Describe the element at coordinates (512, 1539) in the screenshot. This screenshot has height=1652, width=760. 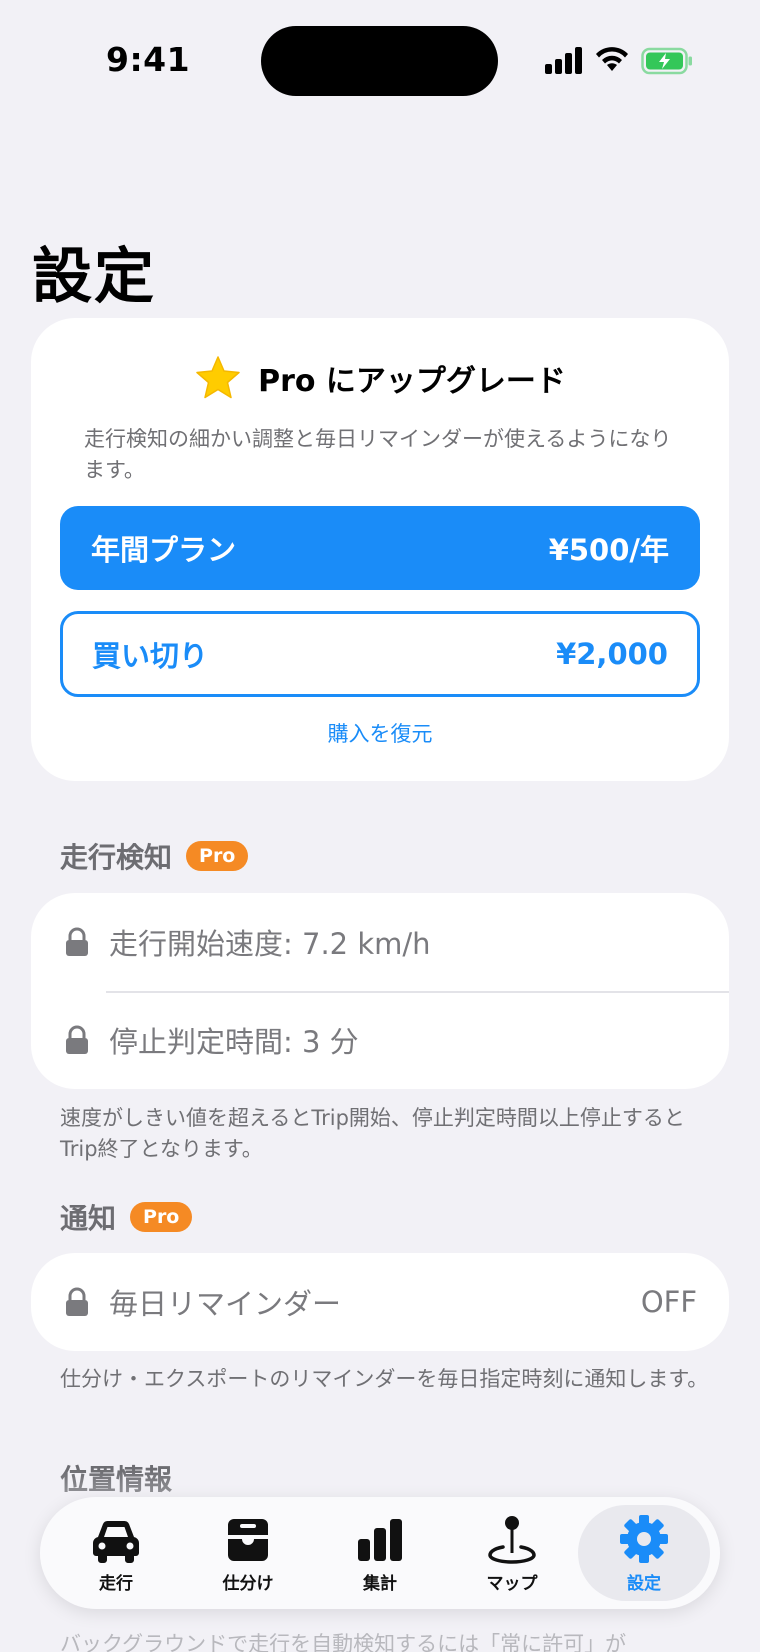
I see `map-pin-icon` at that location.